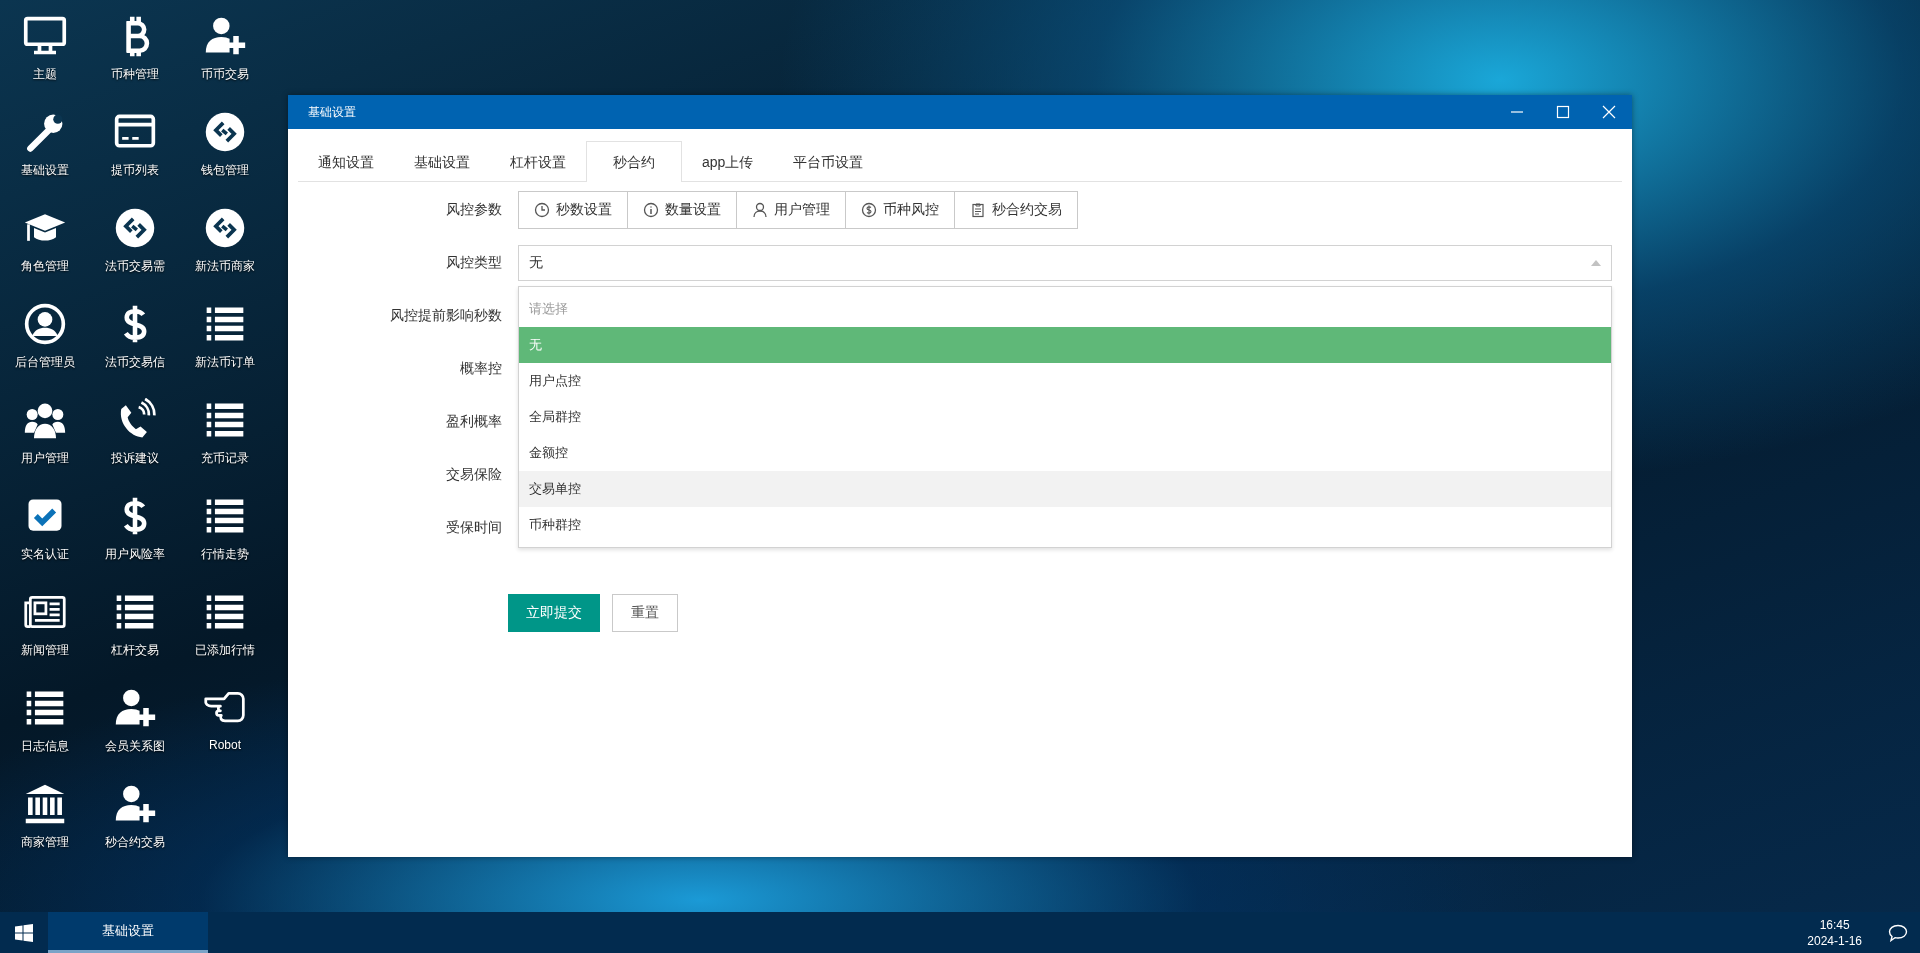 Image resolution: width=1920 pixels, height=953 pixels. Describe the element at coordinates (225, 62) in the screenshot. I see `desktop-shortcut: 币币交易` at that location.